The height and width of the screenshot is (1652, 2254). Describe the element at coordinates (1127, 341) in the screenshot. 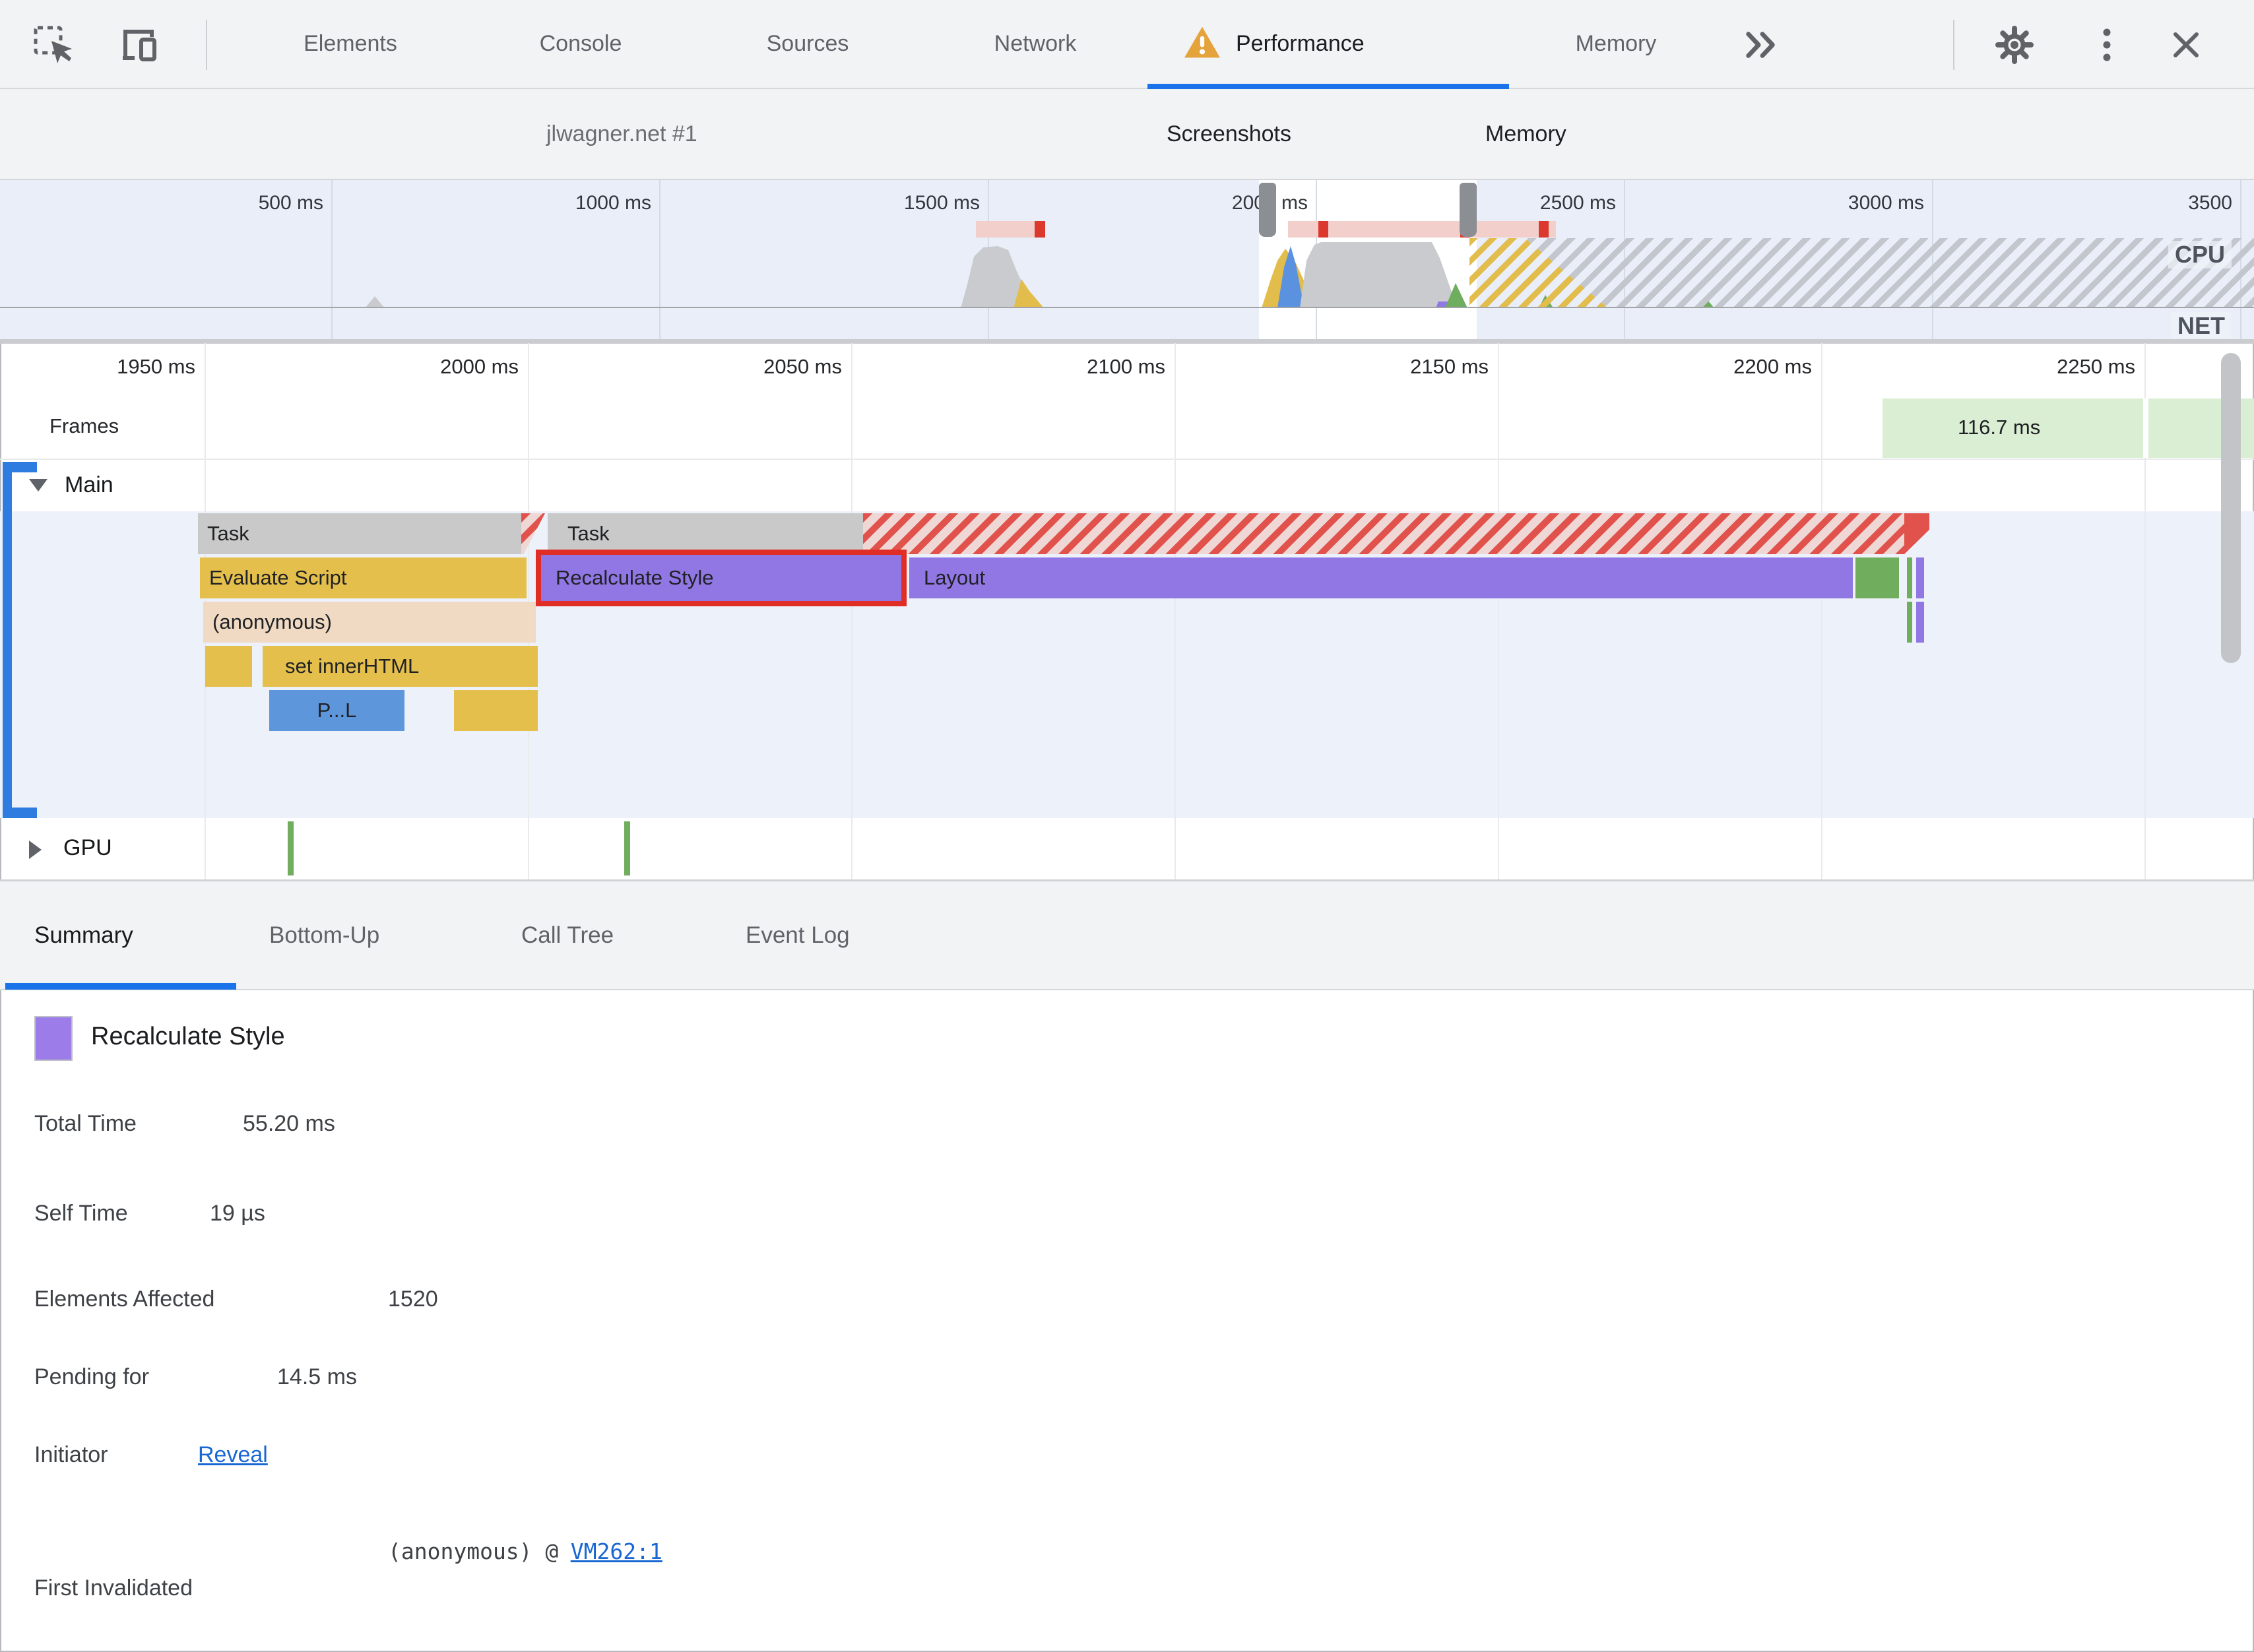

I see `overview-bottom-band` at that location.